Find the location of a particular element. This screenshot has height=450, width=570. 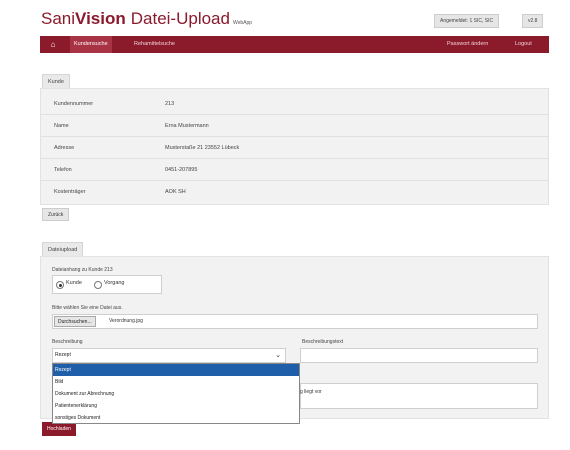

version-badge: v2.8 is located at coordinates (533, 21).